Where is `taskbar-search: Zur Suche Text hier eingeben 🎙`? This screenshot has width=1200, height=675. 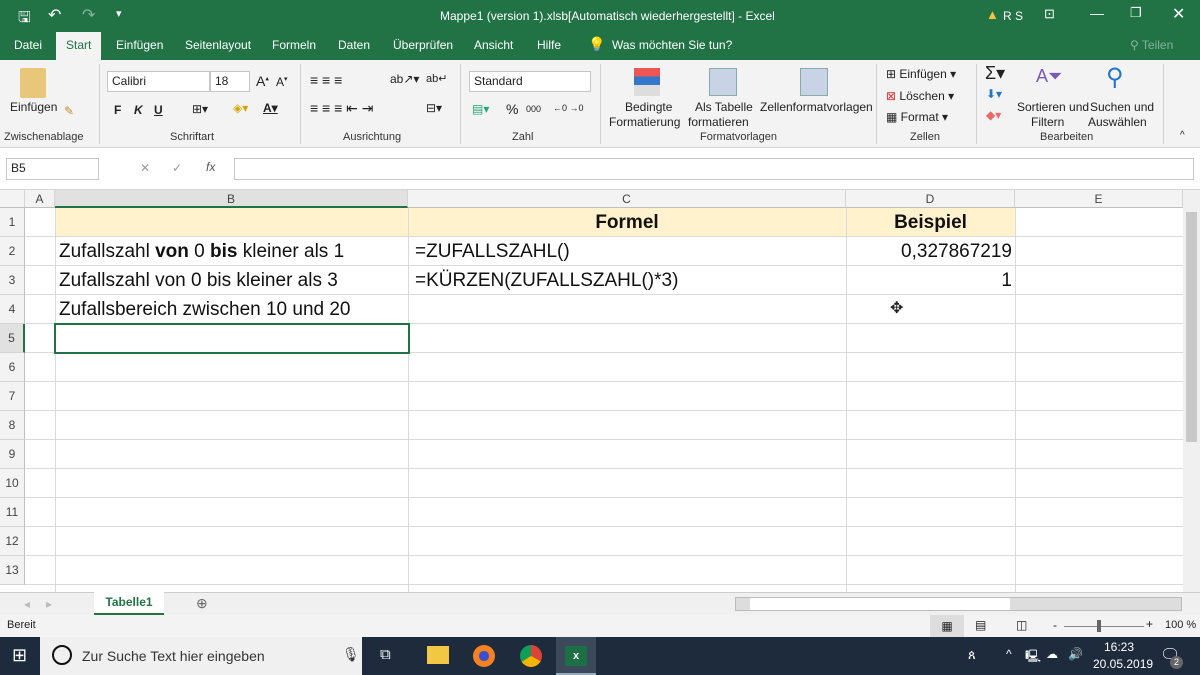
taskbar-search: Zur Suche Text hier eingeben 🎙 is located at coordinates (201, 656).